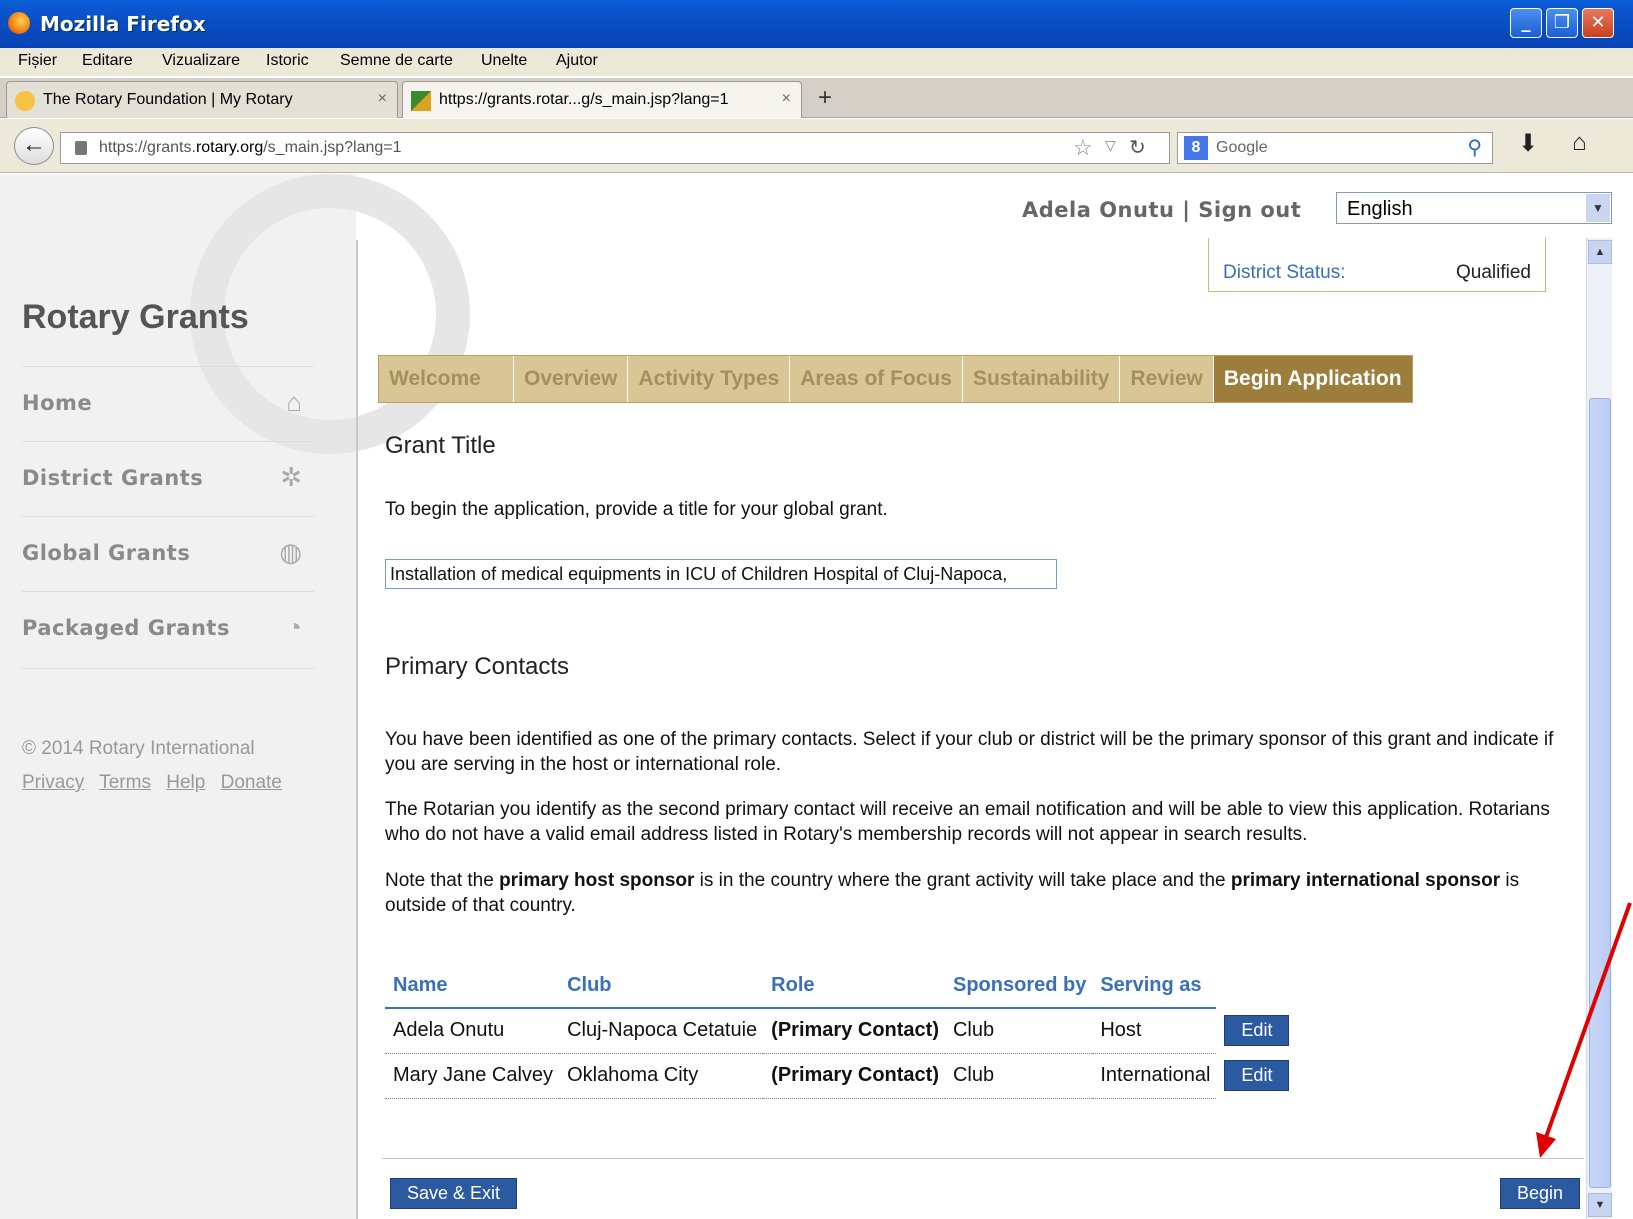 This screenshot has height=1219, width=1633. What do you see at coordinates (202, 99) in the screenshot?
I see `tab-rotary-foundation: The Rotary Foundation | My Rotary ×` at bounding box center [202, 99].